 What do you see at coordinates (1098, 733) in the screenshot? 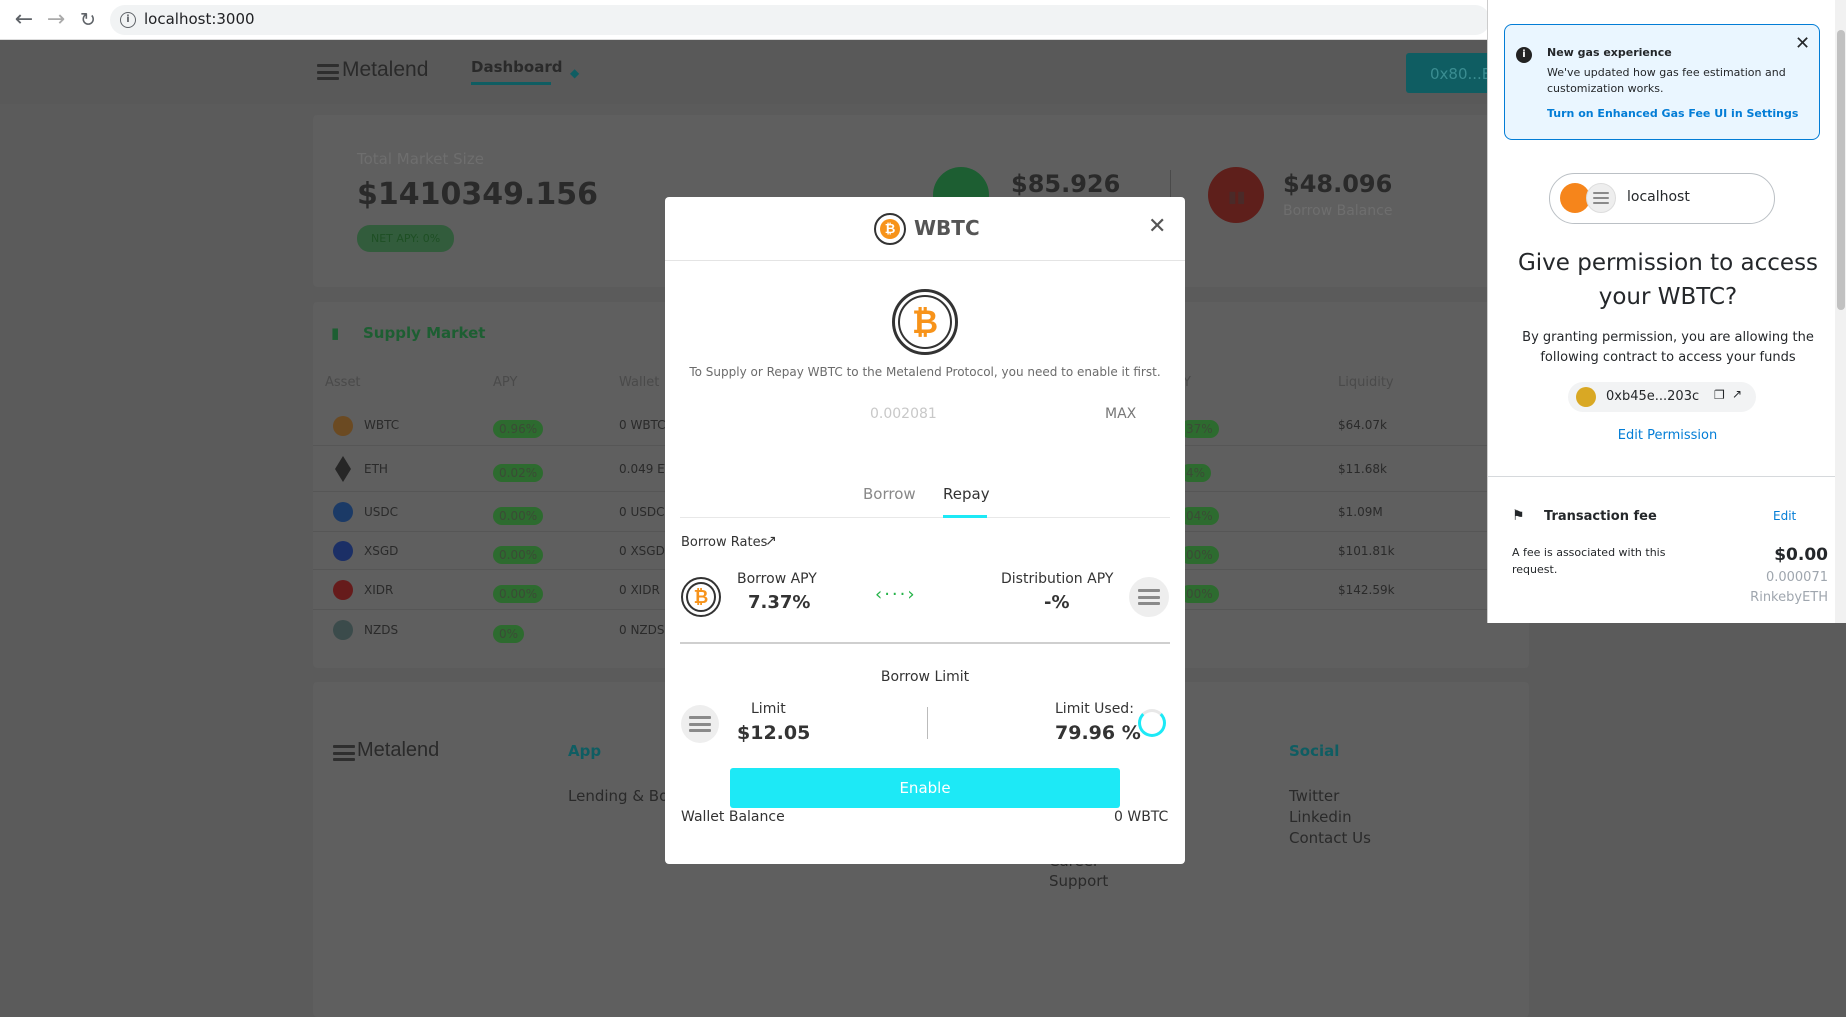
I see `limit-used-value: 79.96 %` at bounding box center [1098, 733].